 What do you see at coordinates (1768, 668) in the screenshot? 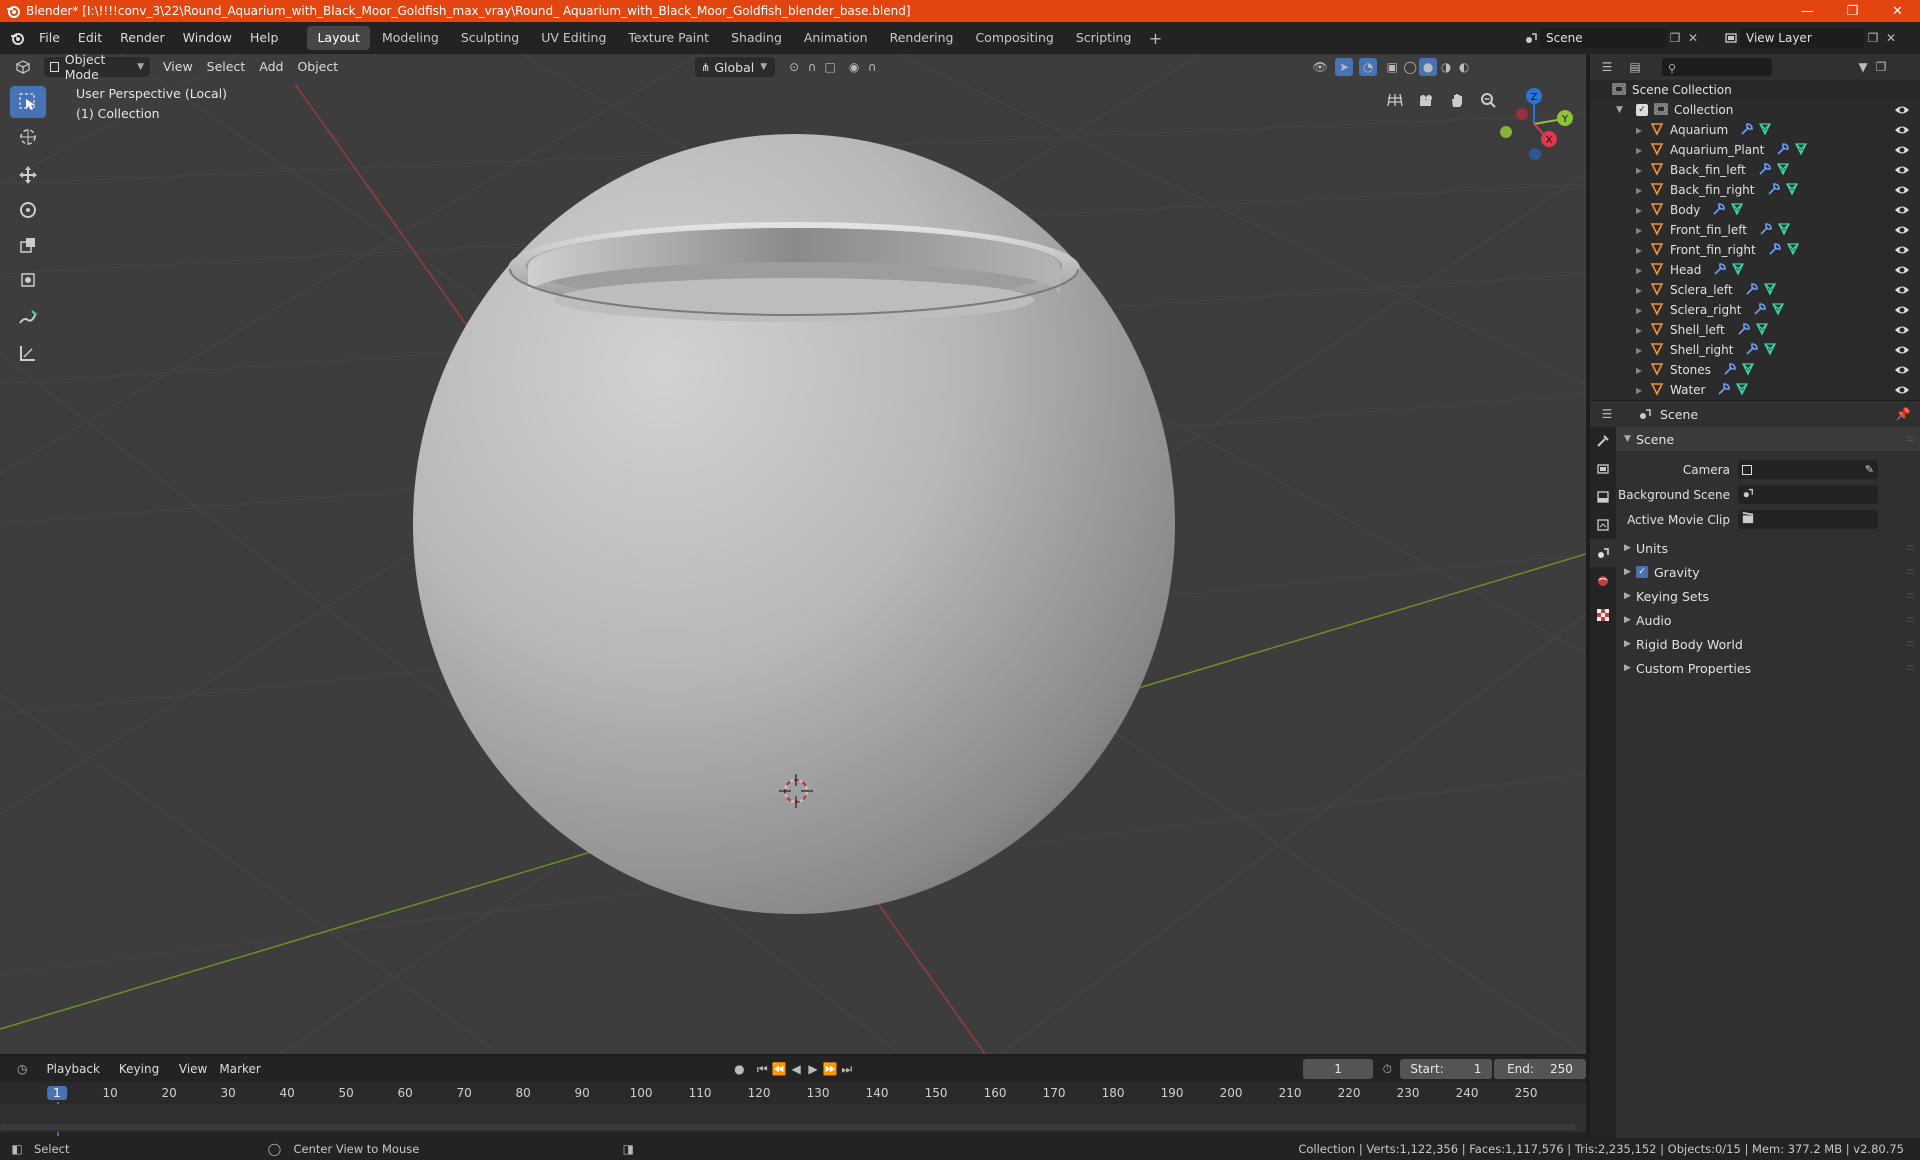
I see `custom-properties-panel-header: ▶ Custom Properties ::::` at bounding box center [1768, 668].